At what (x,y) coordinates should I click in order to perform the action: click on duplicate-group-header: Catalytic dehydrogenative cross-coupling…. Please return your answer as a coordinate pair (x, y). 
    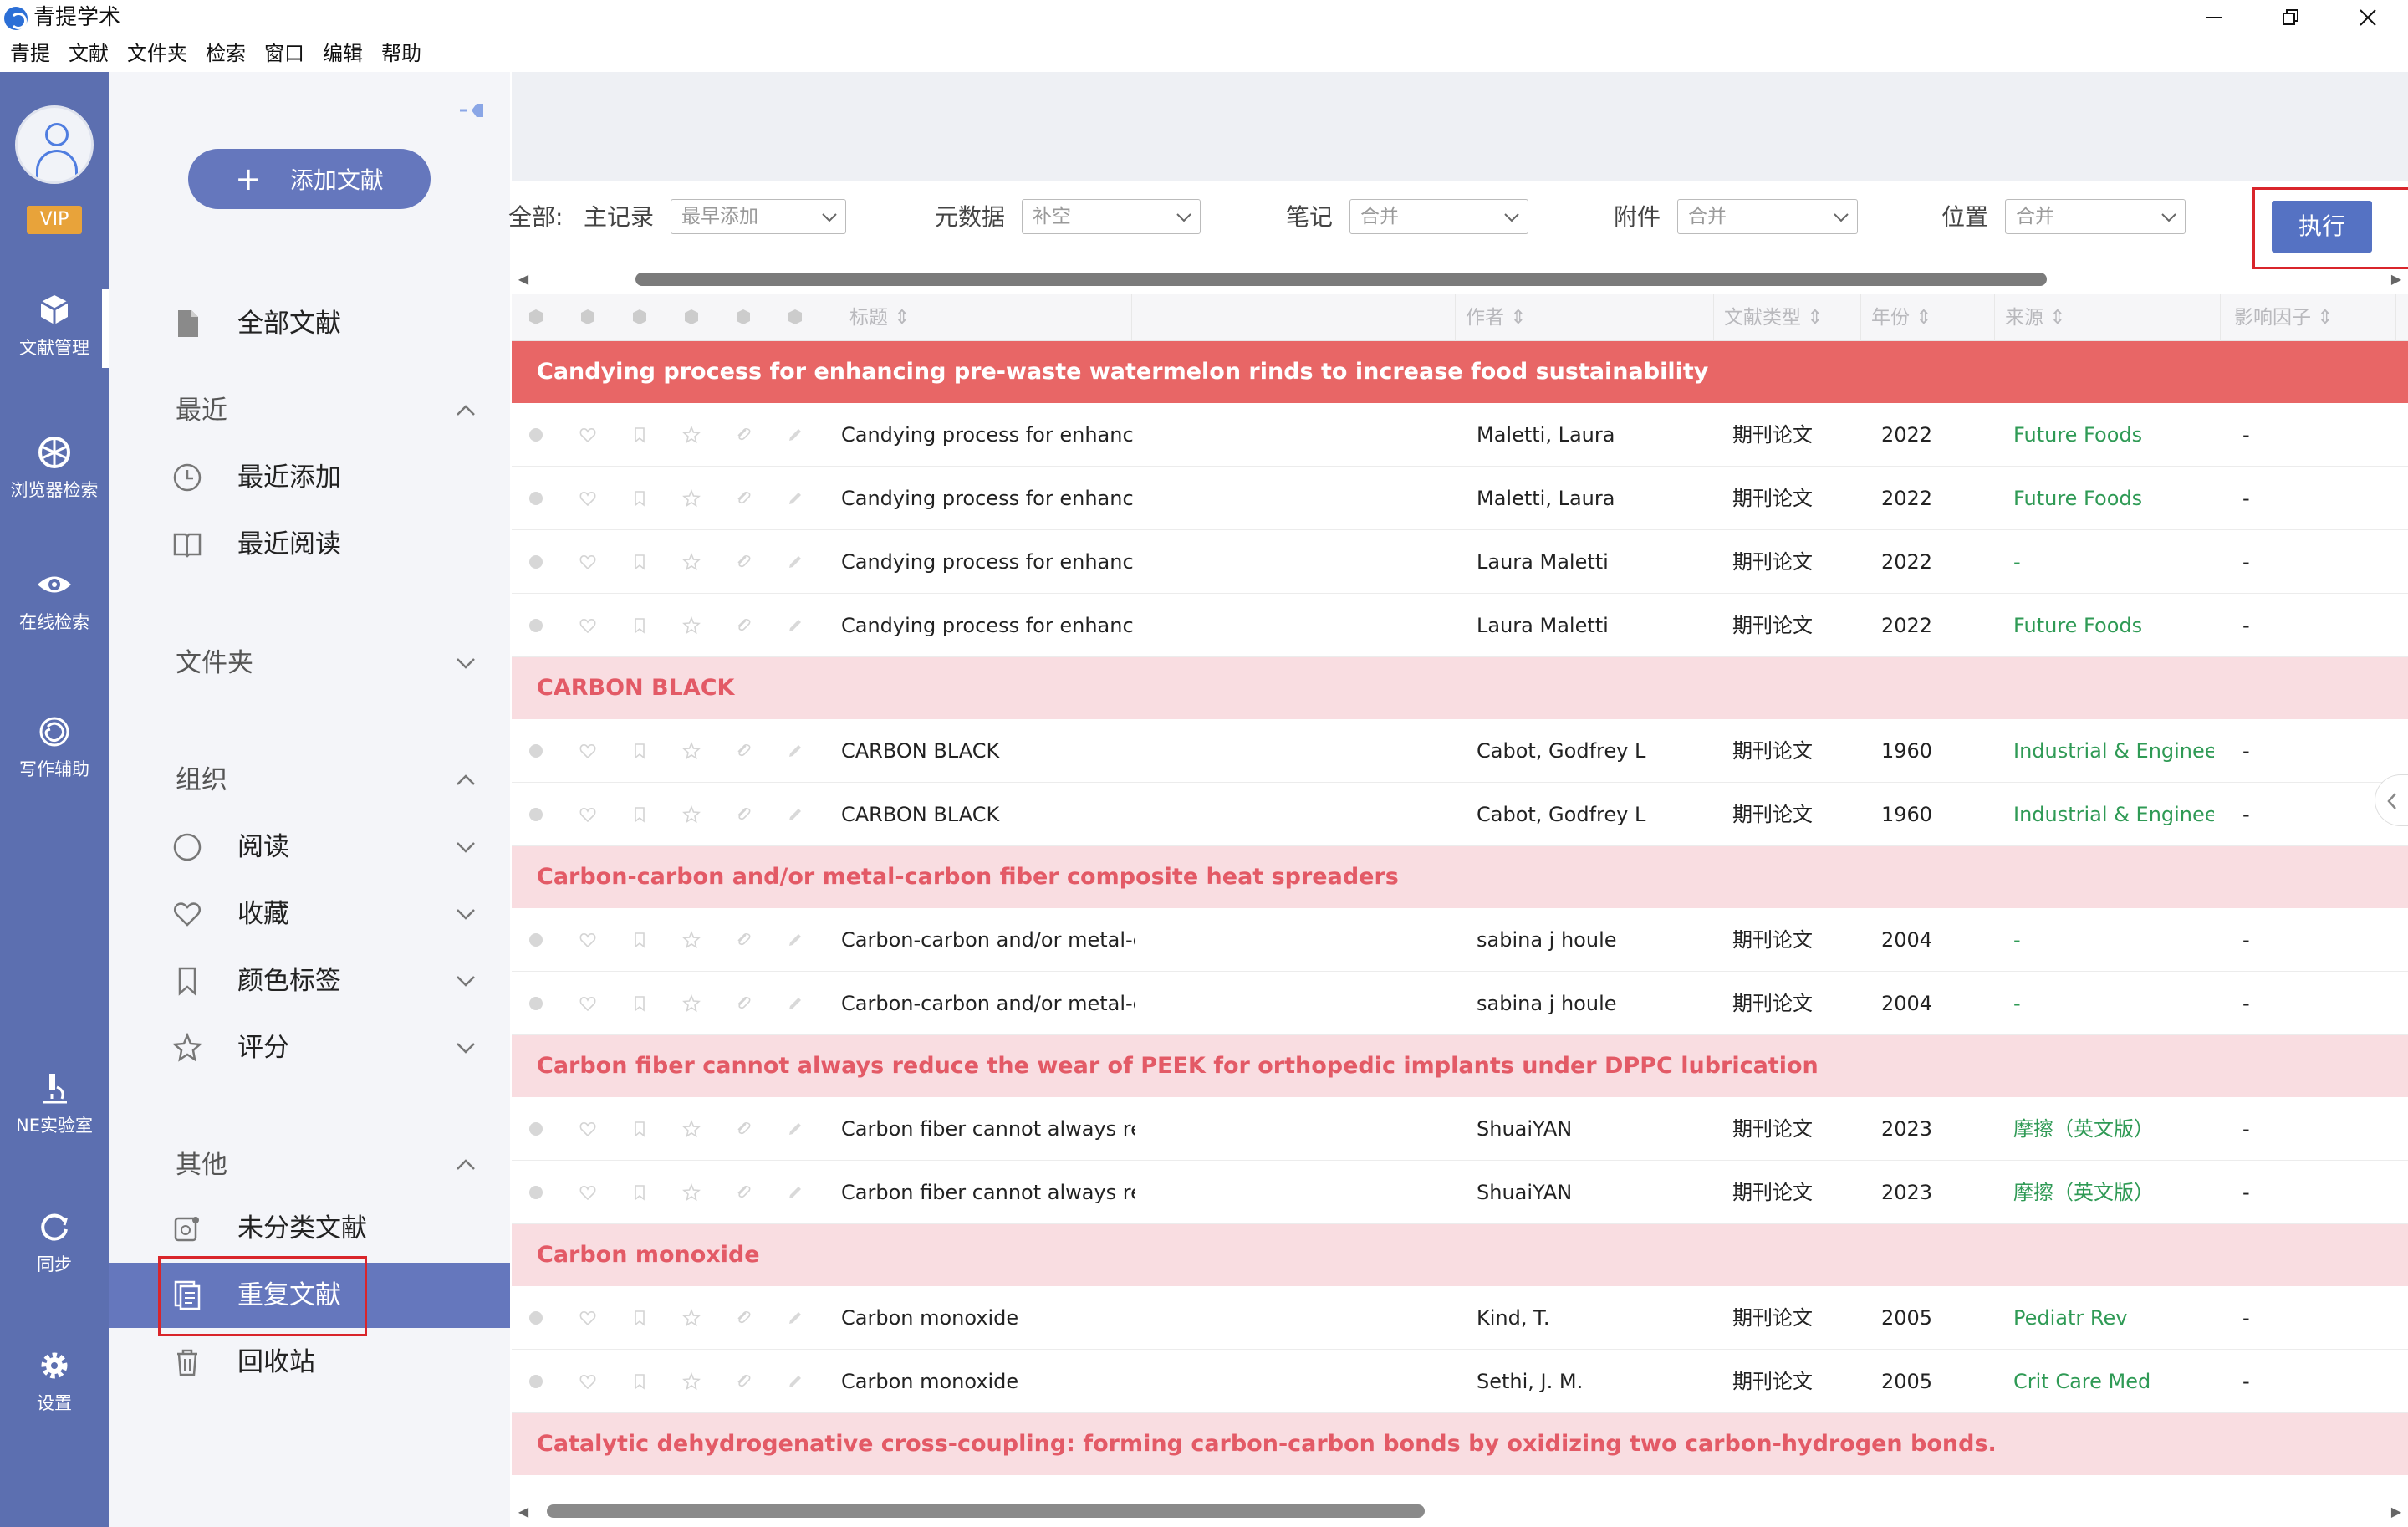
    Looking at the image, I should click on (1460, 1444).